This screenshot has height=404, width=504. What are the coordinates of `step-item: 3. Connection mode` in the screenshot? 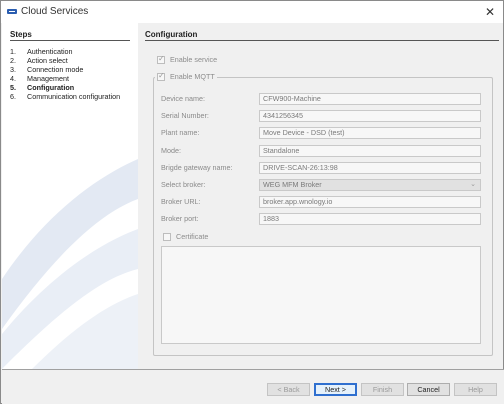 It's located at (47, 69).